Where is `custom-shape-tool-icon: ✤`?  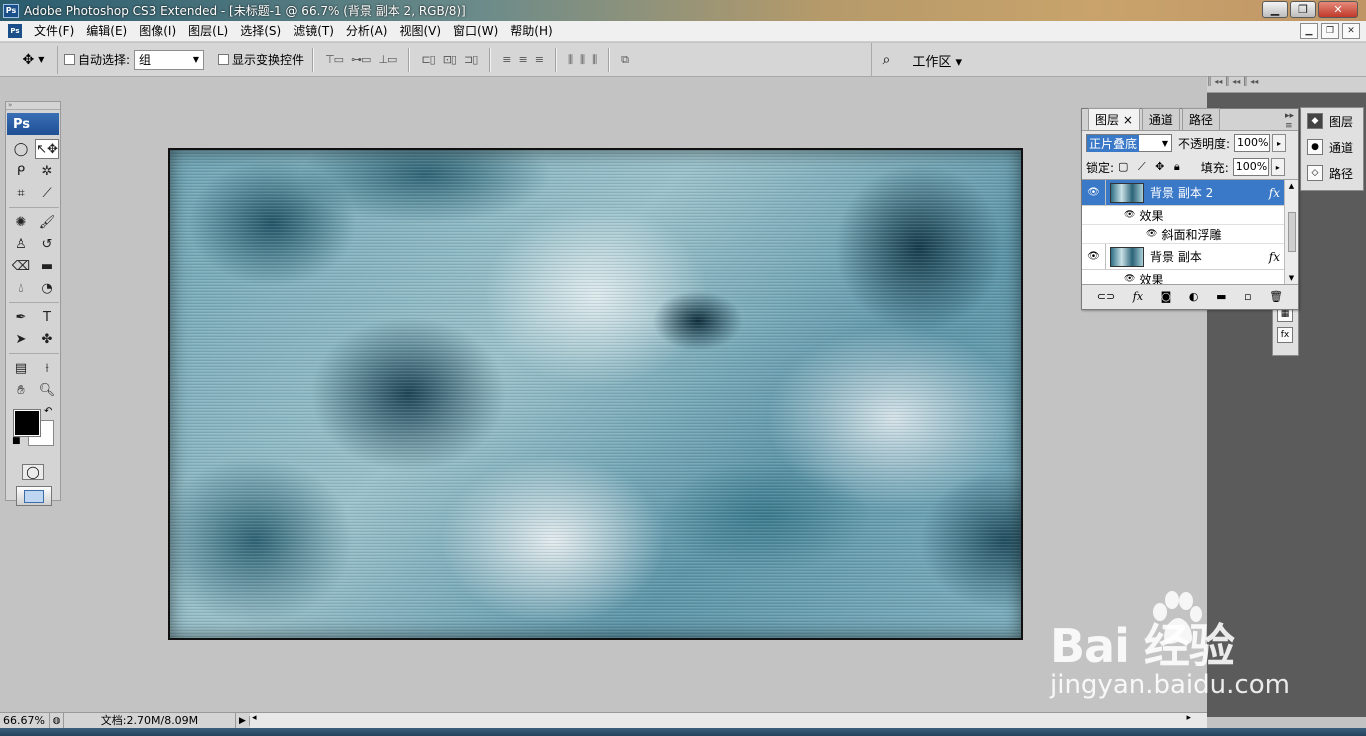
custom-shape-tool-icon: ✤ is located at coordinates (47, 339).